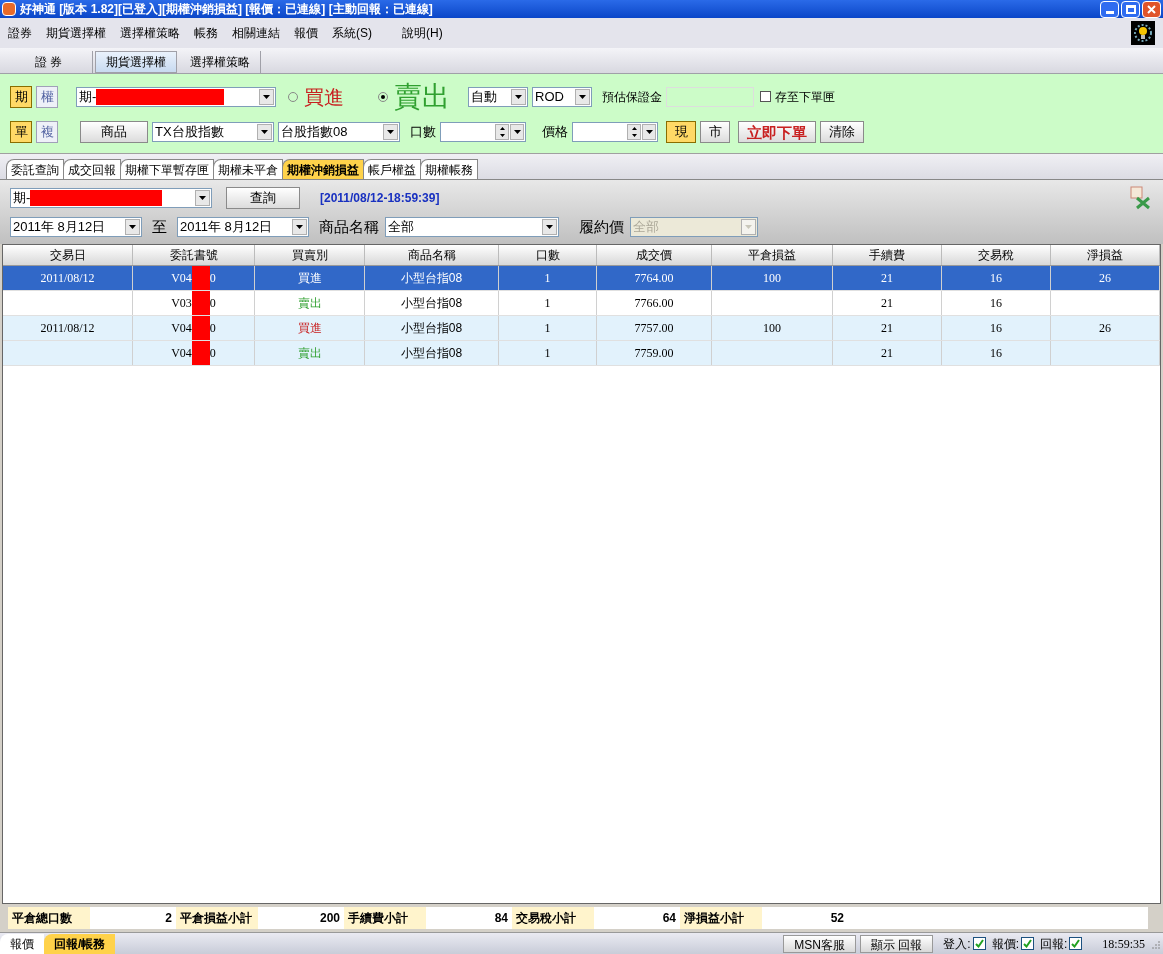  What do you see at coordinates (483, 131) in the screenshot?
I see `quantity-field` at bounding box center [483, 131].